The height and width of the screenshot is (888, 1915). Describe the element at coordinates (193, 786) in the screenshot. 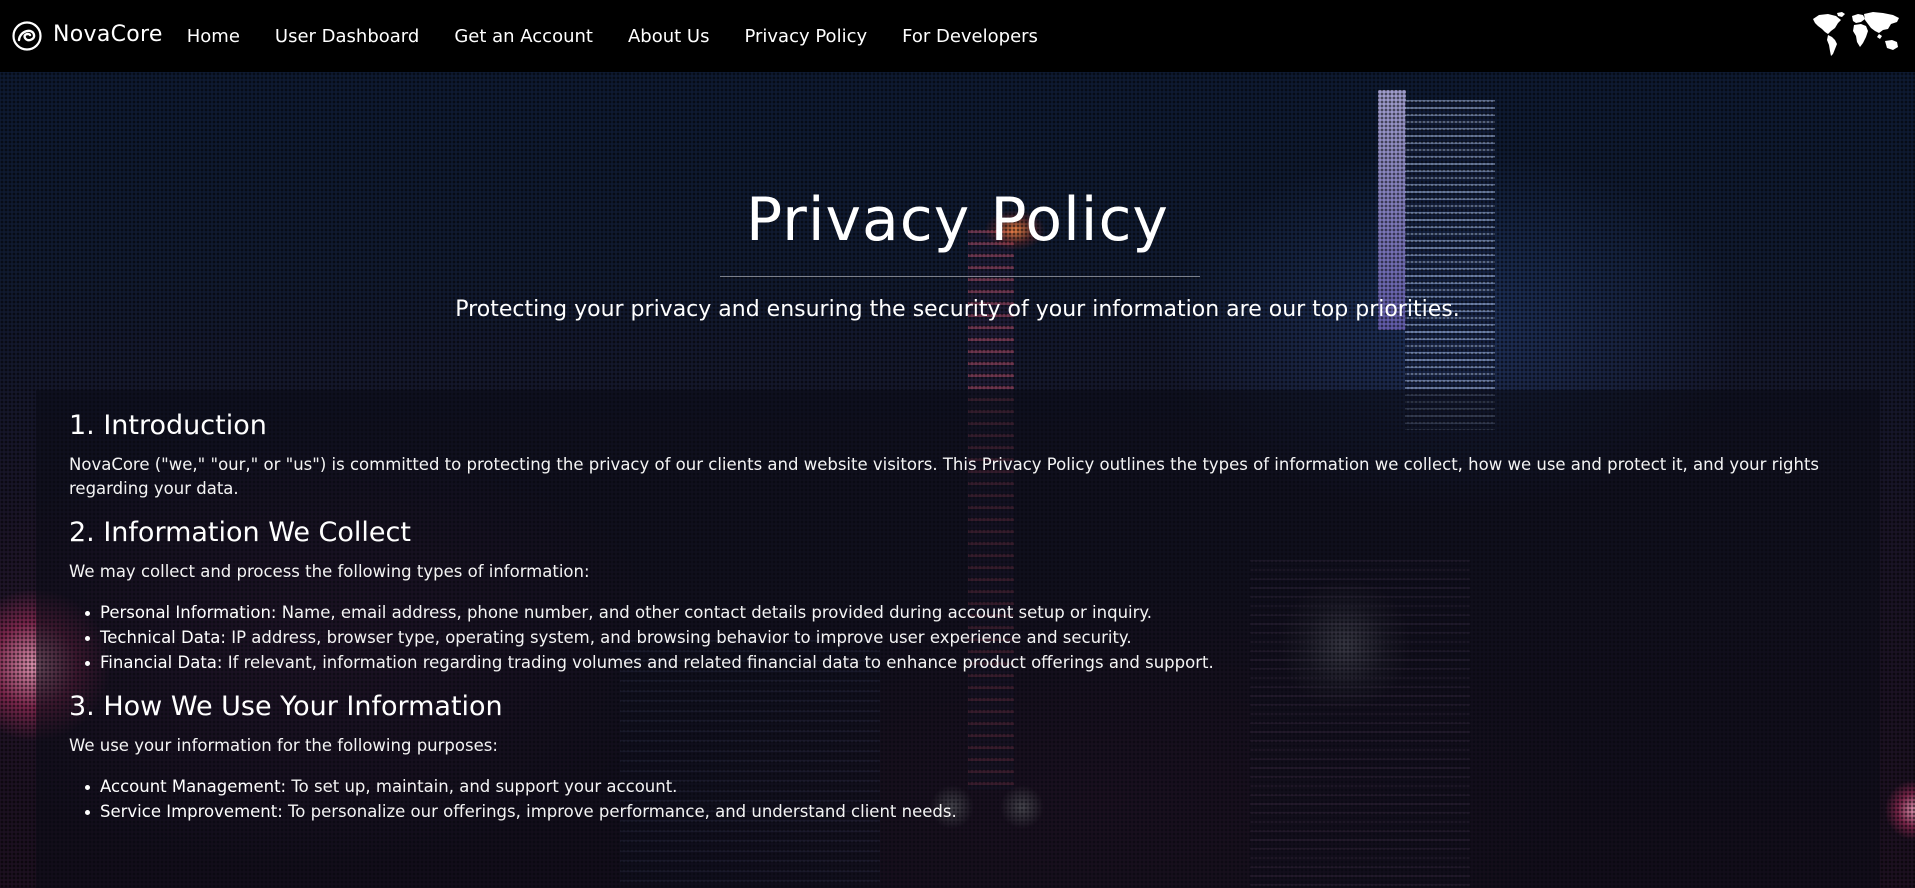

I see `list-item-term: Account Management:` at that location.